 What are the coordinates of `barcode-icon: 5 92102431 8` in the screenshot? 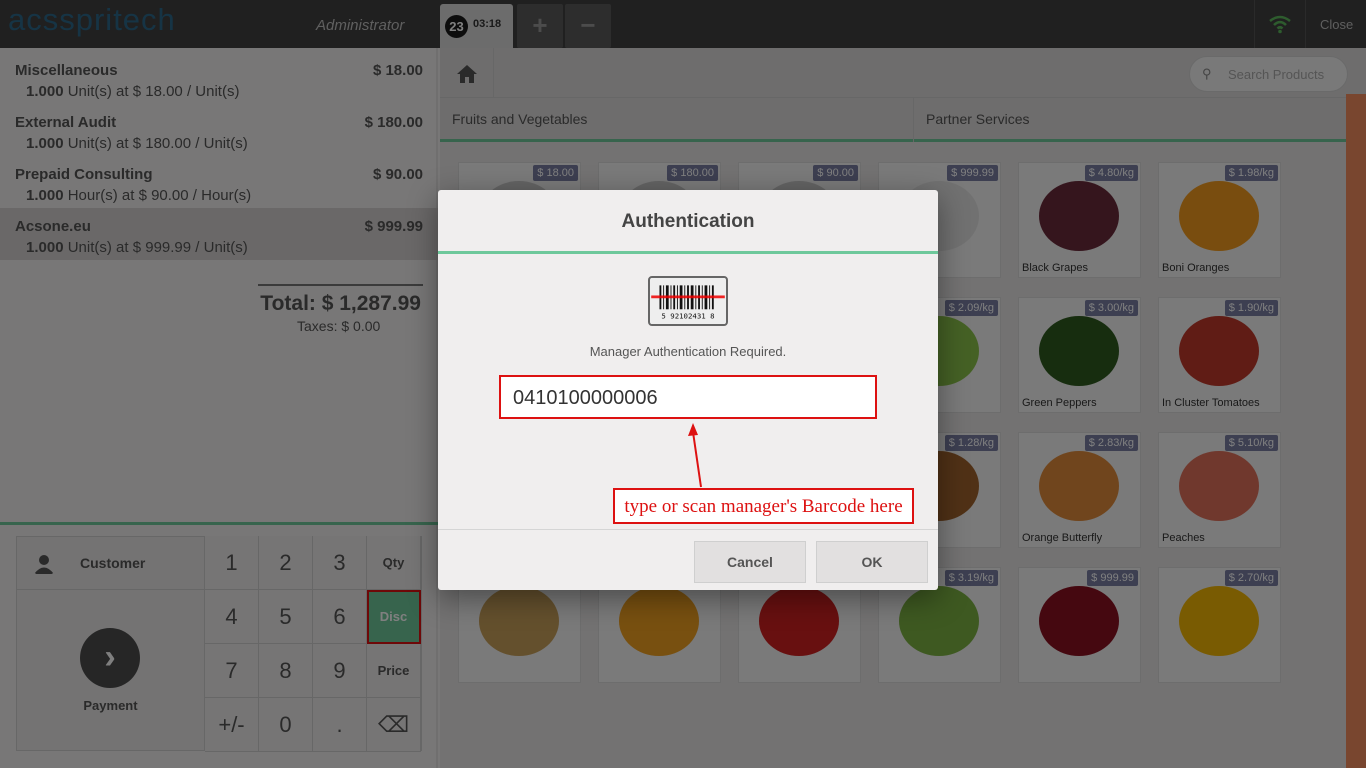 It's located at (688, 301).